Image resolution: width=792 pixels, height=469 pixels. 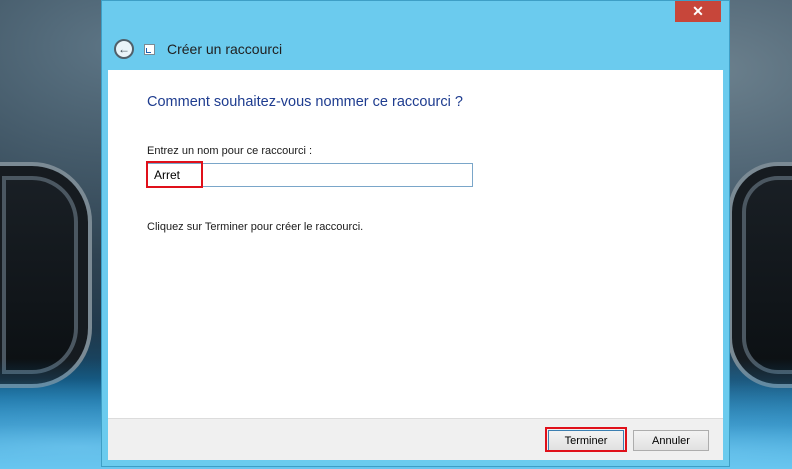 What do you see at coordinates (46, 275) in the screenshot?
I see `wallpaper-letter-left` at bounding box center [46, 275].